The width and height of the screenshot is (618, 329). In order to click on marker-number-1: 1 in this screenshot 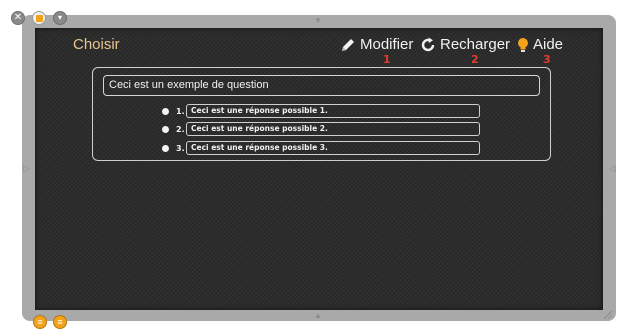, I will do `click(387, 59)`.